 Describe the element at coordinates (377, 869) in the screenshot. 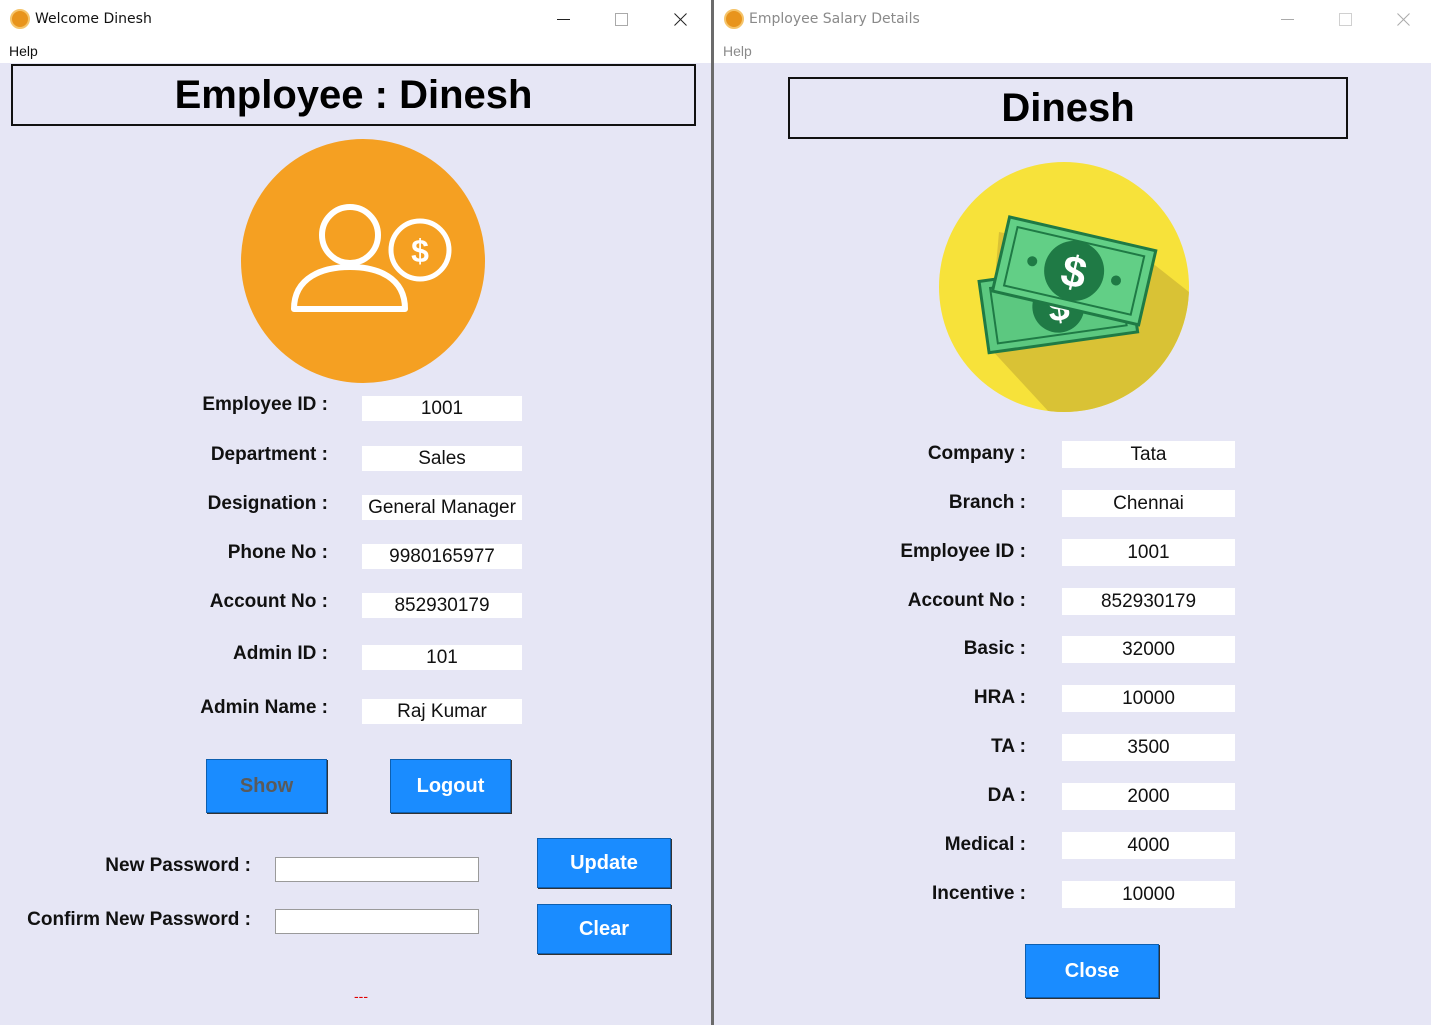

I see `new-password-input` at that location.